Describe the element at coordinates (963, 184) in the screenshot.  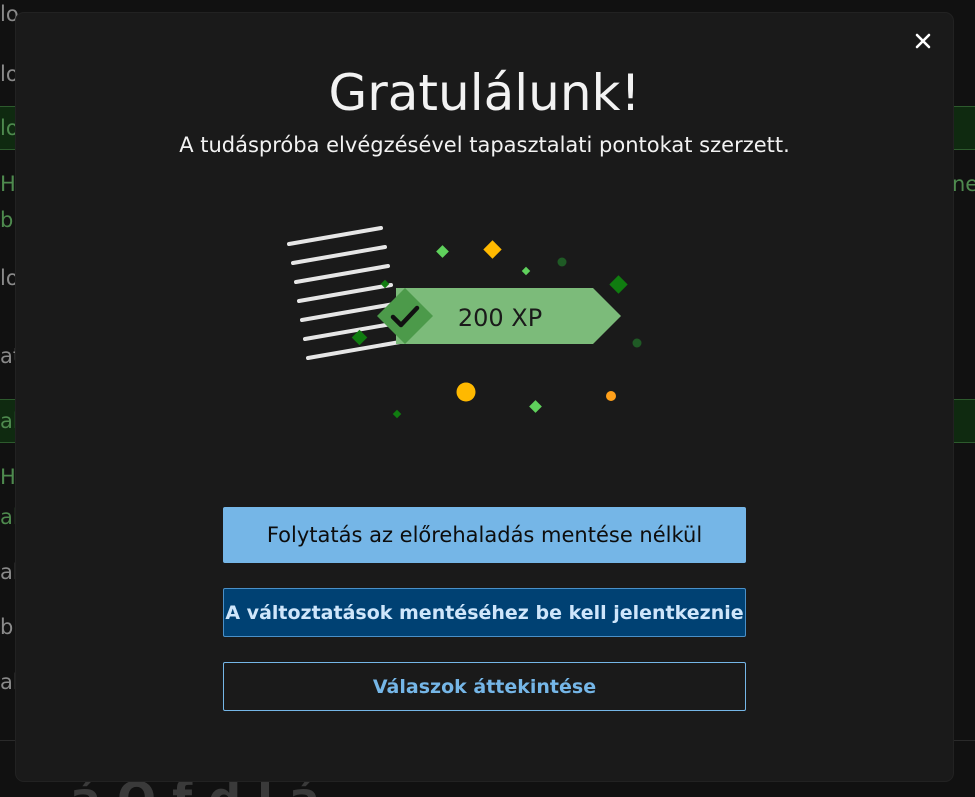
I see `background-fragment: ne` at that location.